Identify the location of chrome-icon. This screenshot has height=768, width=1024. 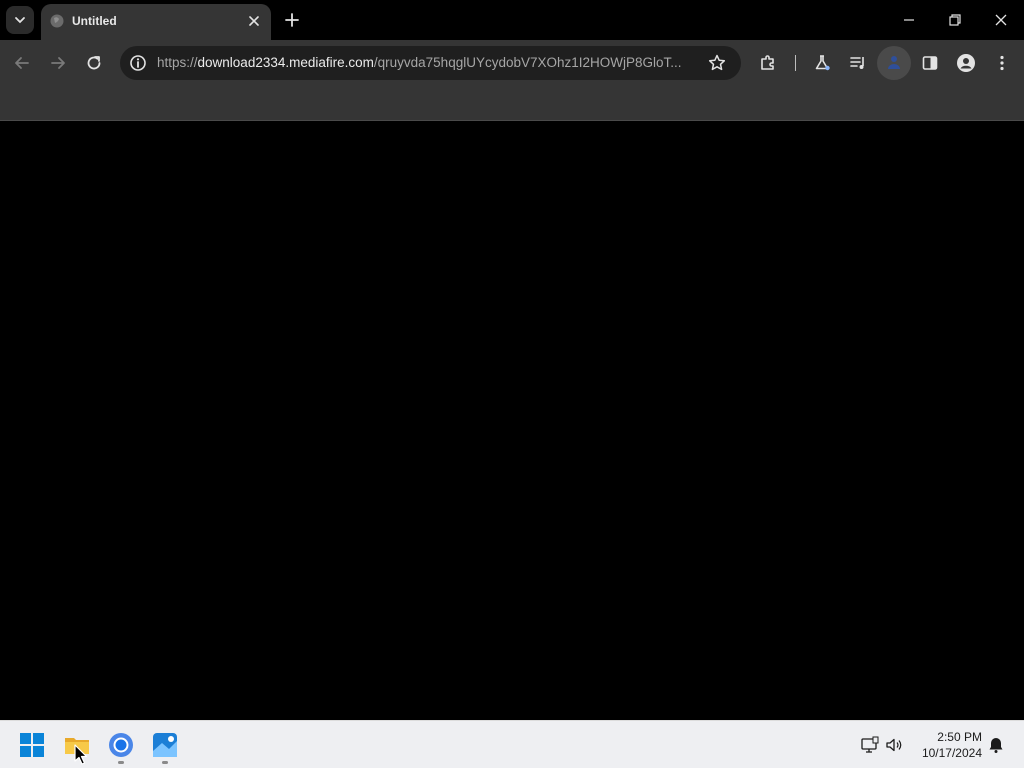
(121, 745).